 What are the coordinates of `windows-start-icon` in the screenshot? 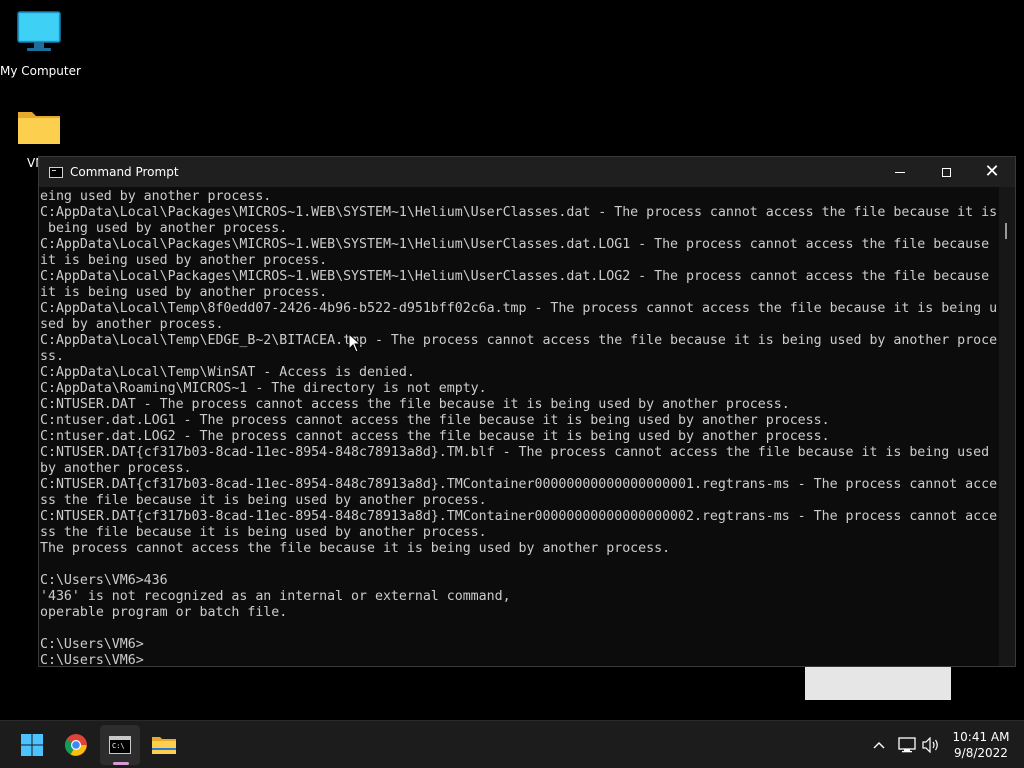 It's located at (32, 744).